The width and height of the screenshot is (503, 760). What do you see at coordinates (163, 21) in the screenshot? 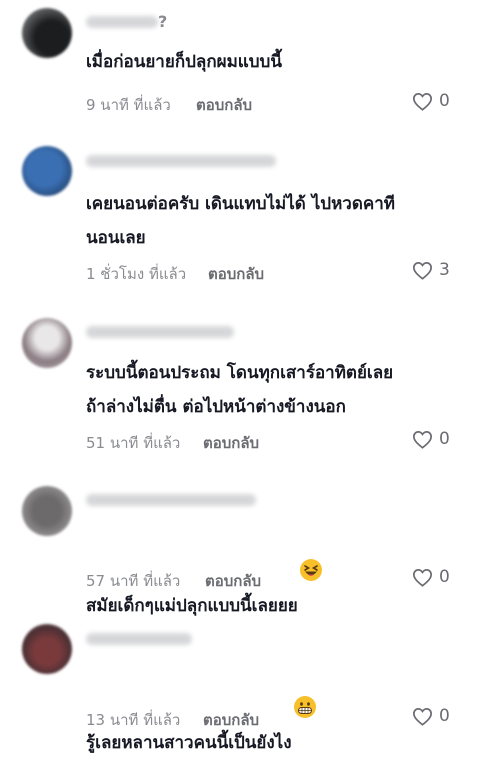
I see `username-suffix: ?` at bounding box center [163, 21].